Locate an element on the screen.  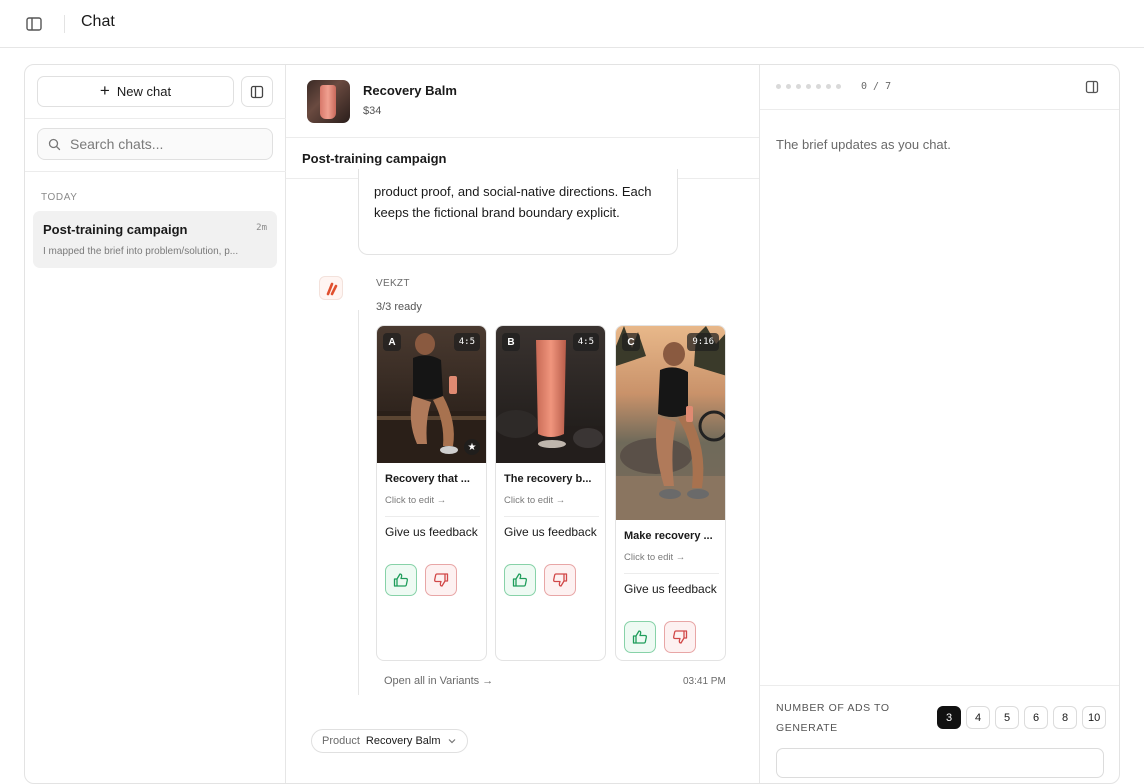
collapse-sidebar-button is located at coordinates (257, 91).